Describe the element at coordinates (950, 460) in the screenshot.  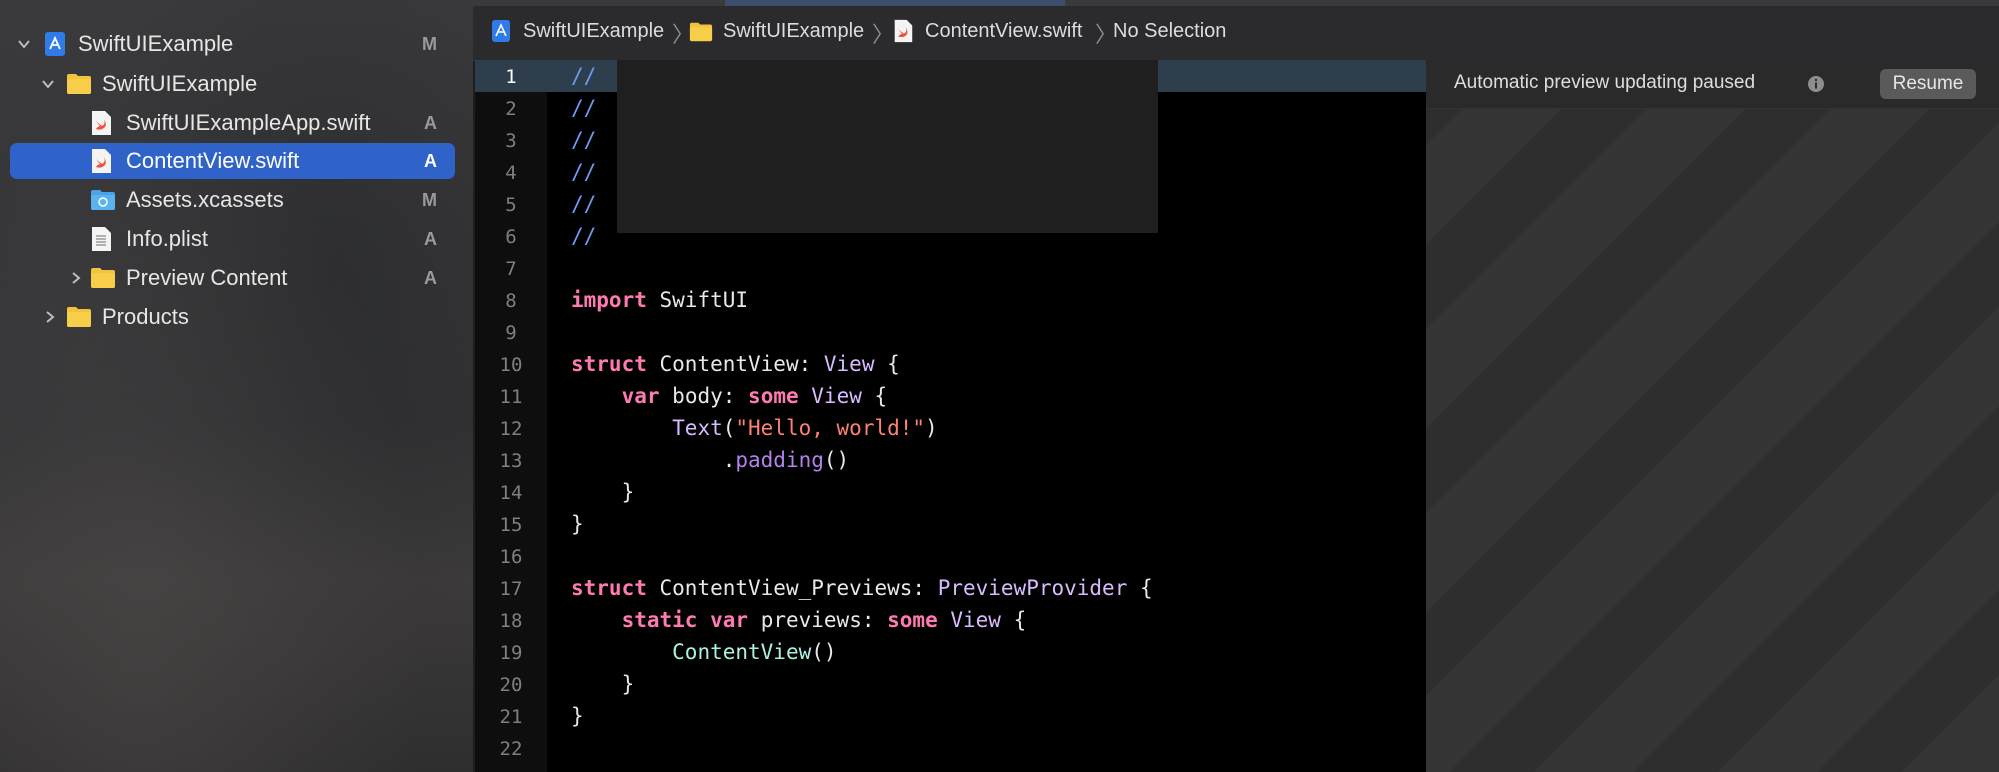
I see `code-line: 13 .padding()` at that location.